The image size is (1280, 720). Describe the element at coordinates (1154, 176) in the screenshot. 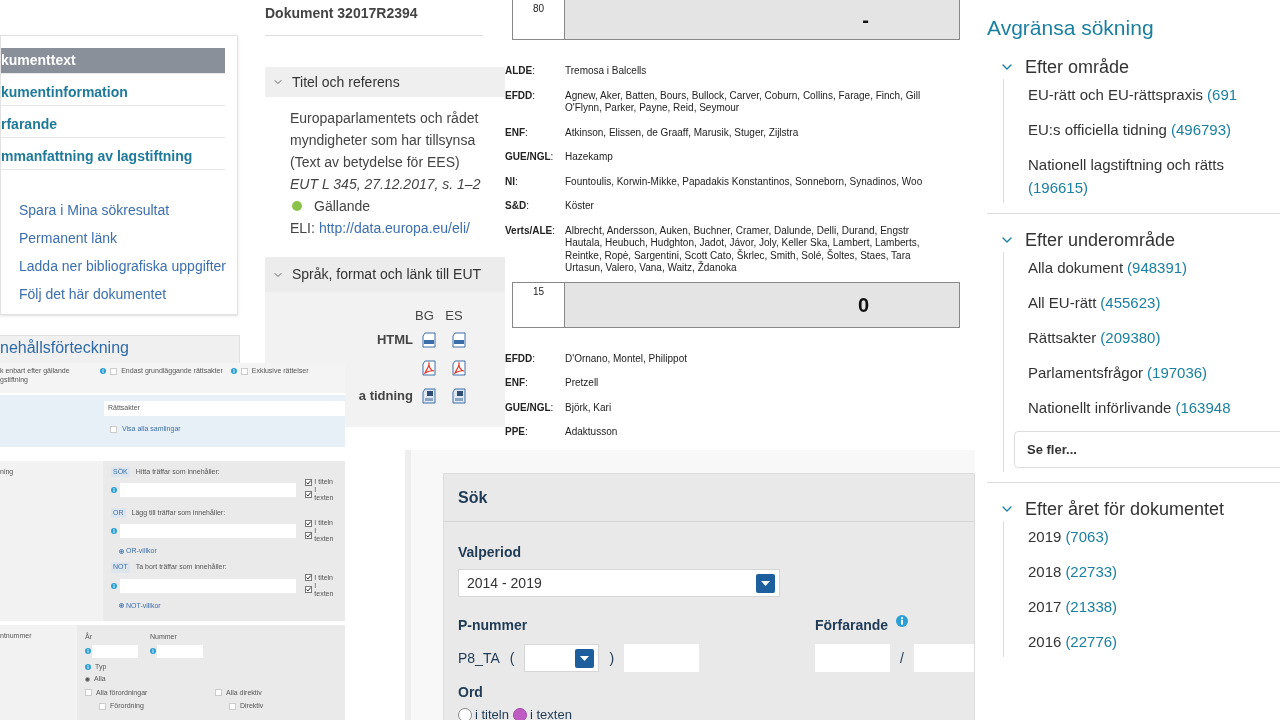

I see `facet-item: Nationell lagstiftning och rätts (196615)` at that location.